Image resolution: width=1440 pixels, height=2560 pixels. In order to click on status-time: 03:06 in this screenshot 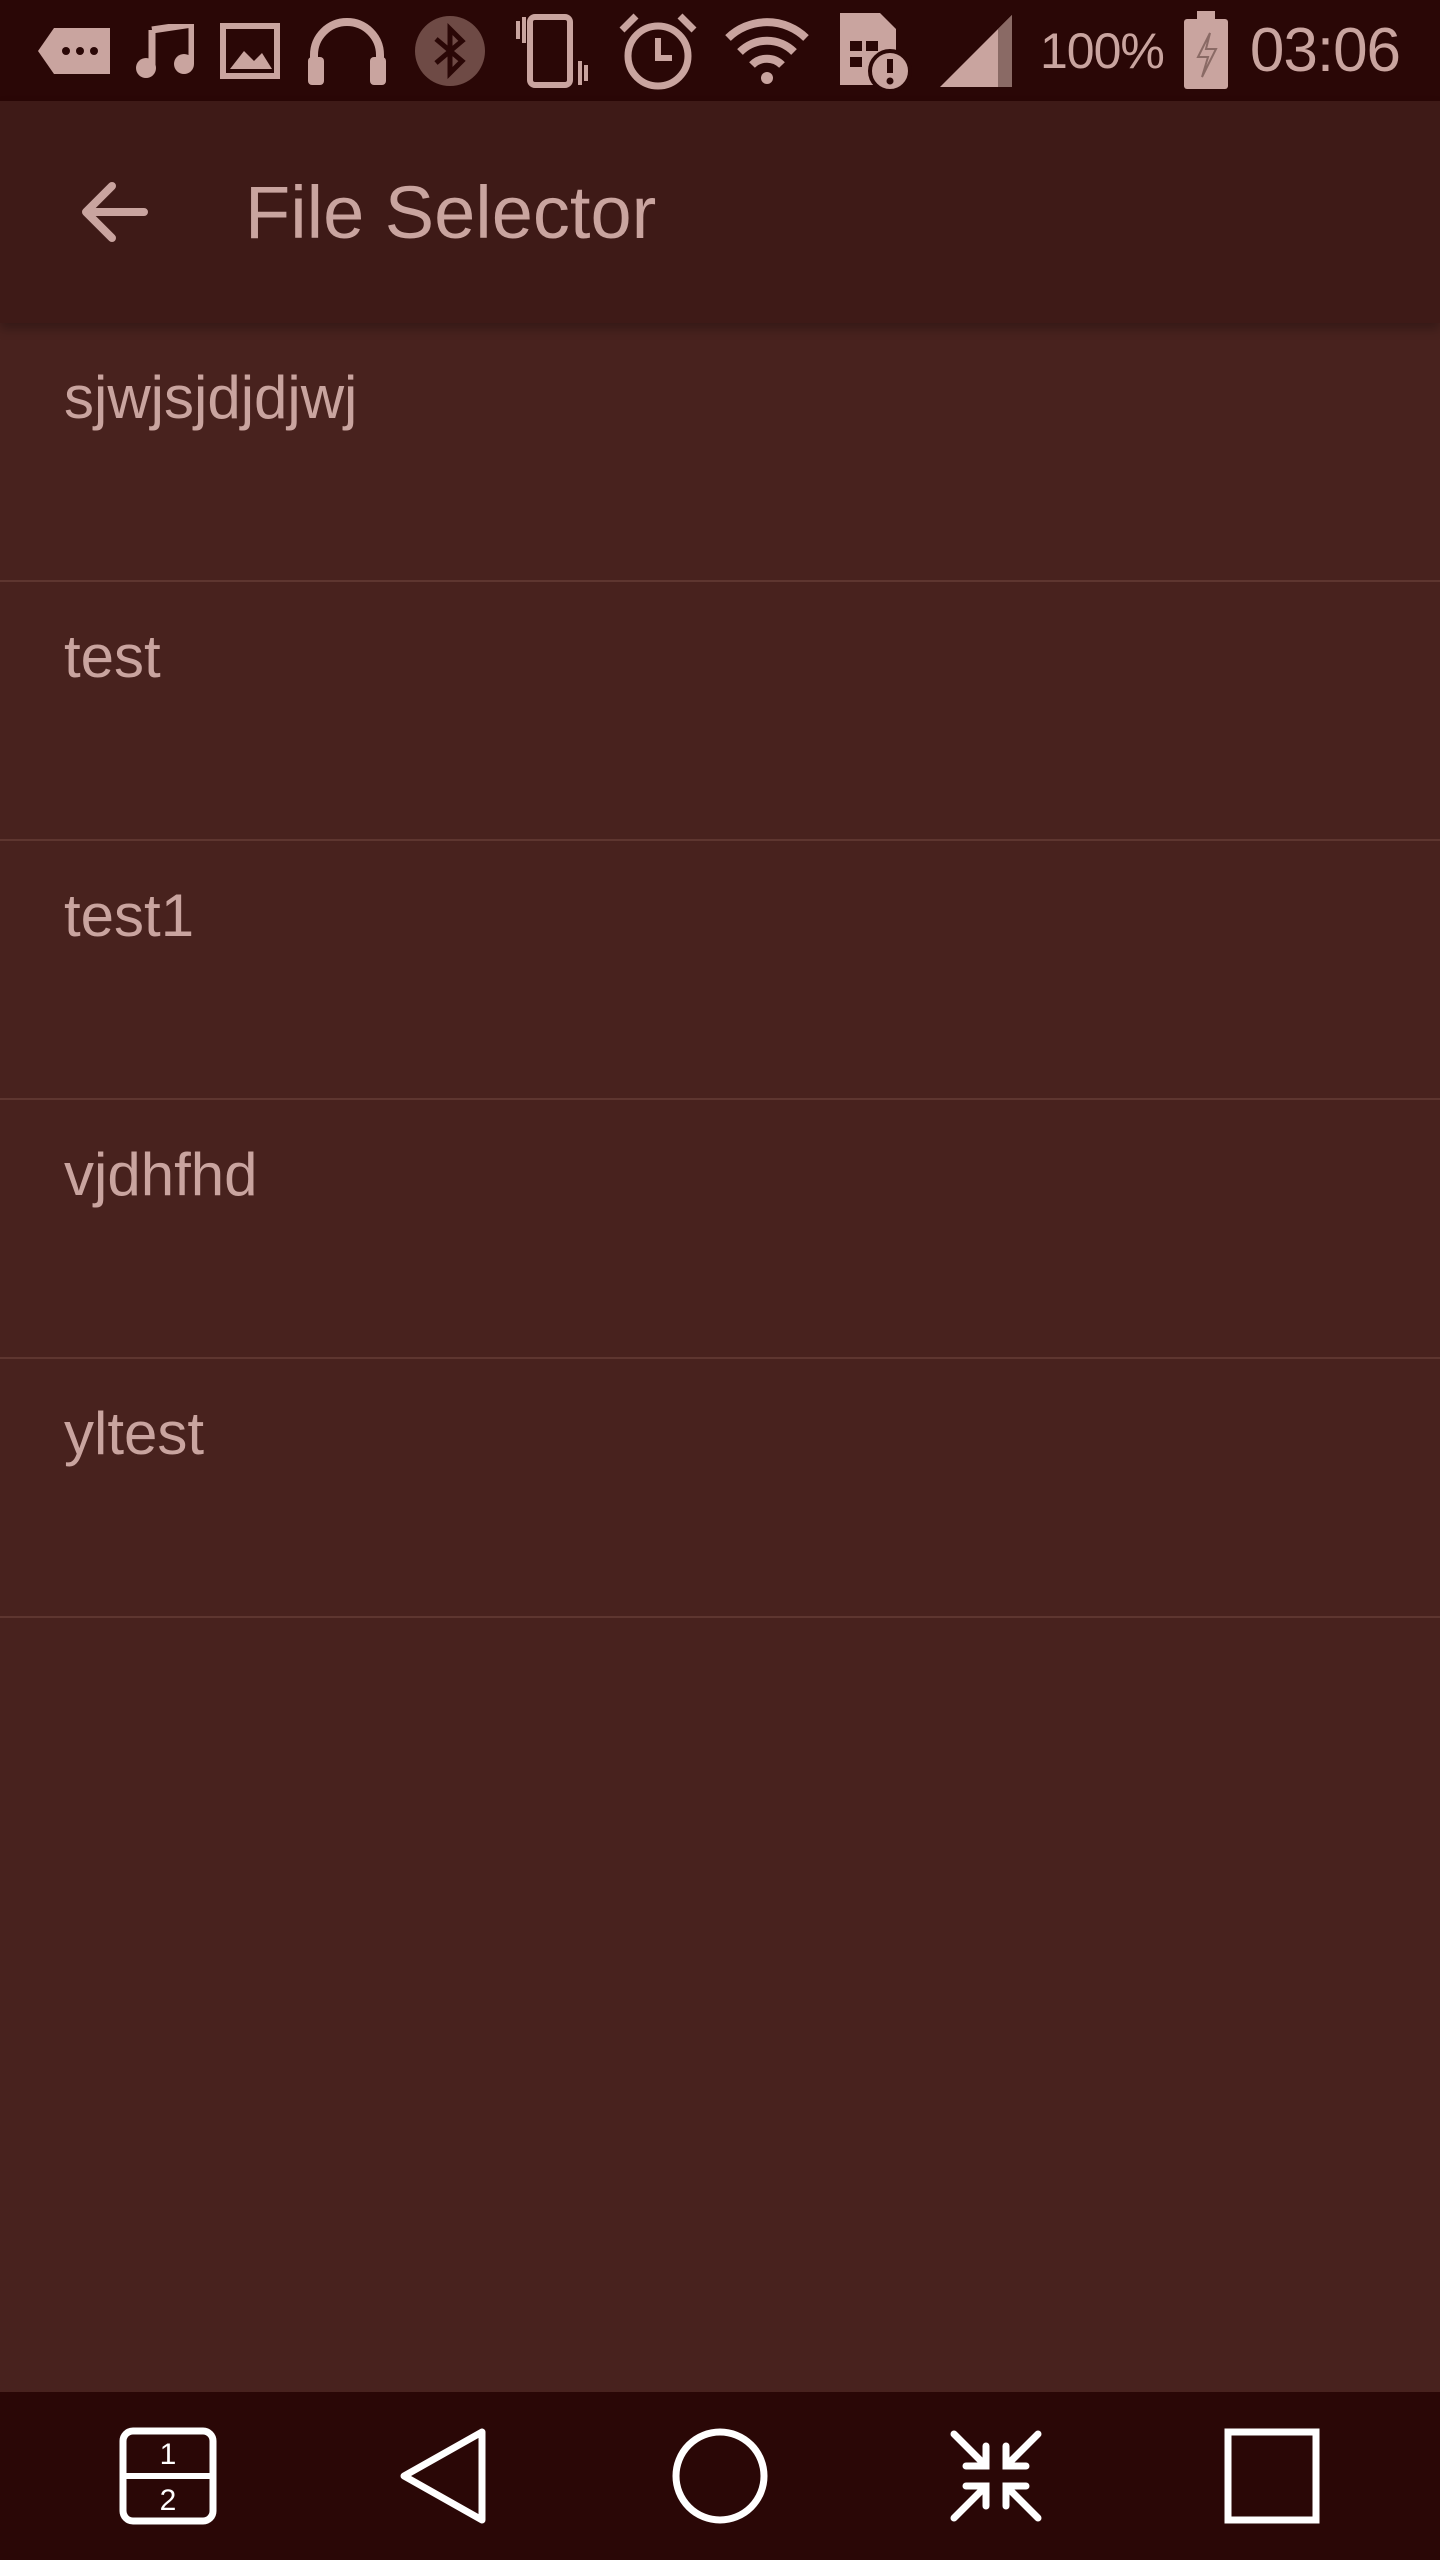, I will do `click(1325, 50)`.